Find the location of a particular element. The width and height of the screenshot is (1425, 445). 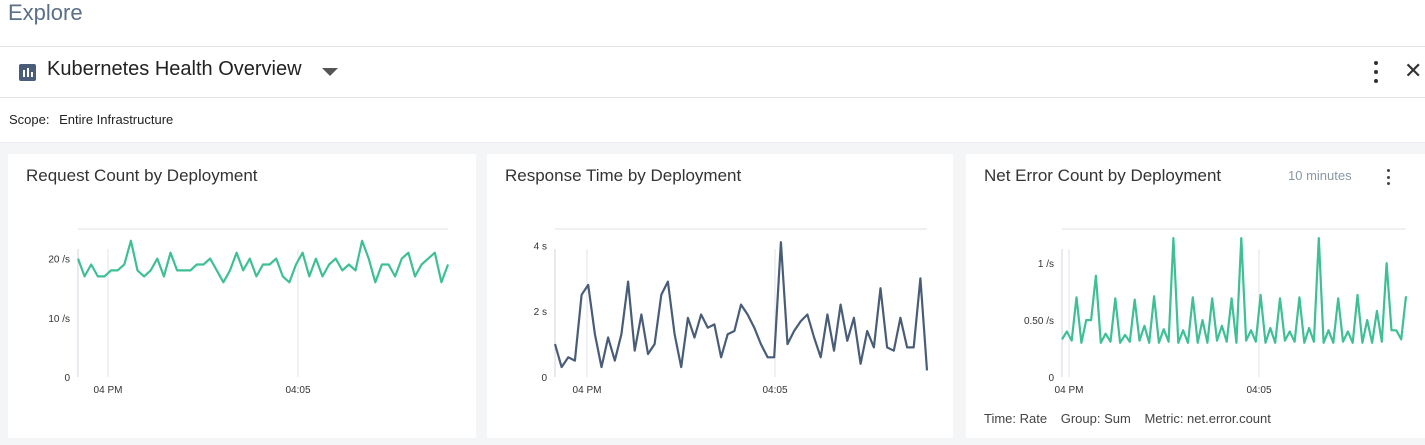

dashboard-title: Kubernetes Health Overview is located at coordinates (174, 69).